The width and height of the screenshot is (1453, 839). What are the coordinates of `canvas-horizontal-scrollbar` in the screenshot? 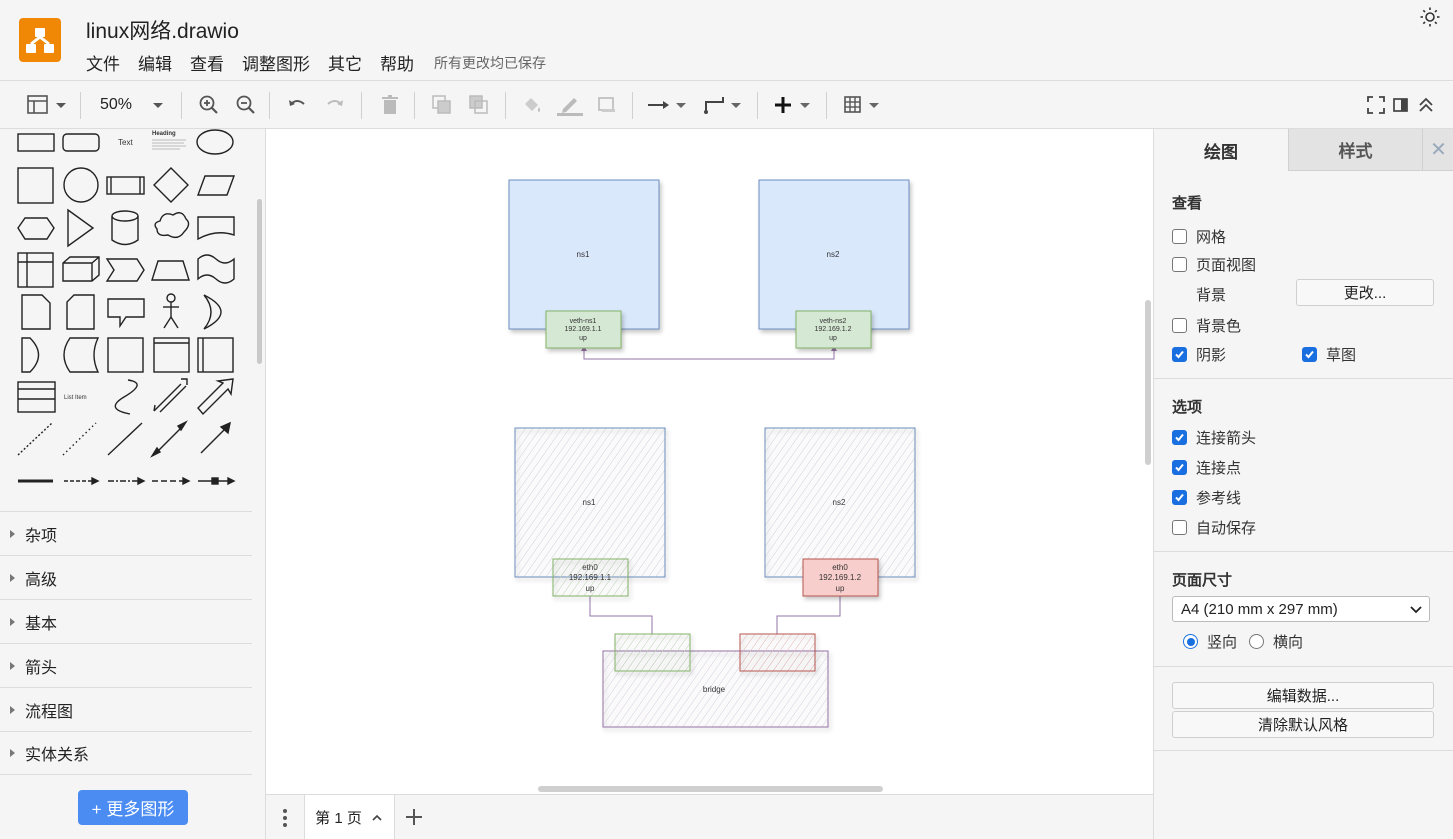 It's located at (710, 789).